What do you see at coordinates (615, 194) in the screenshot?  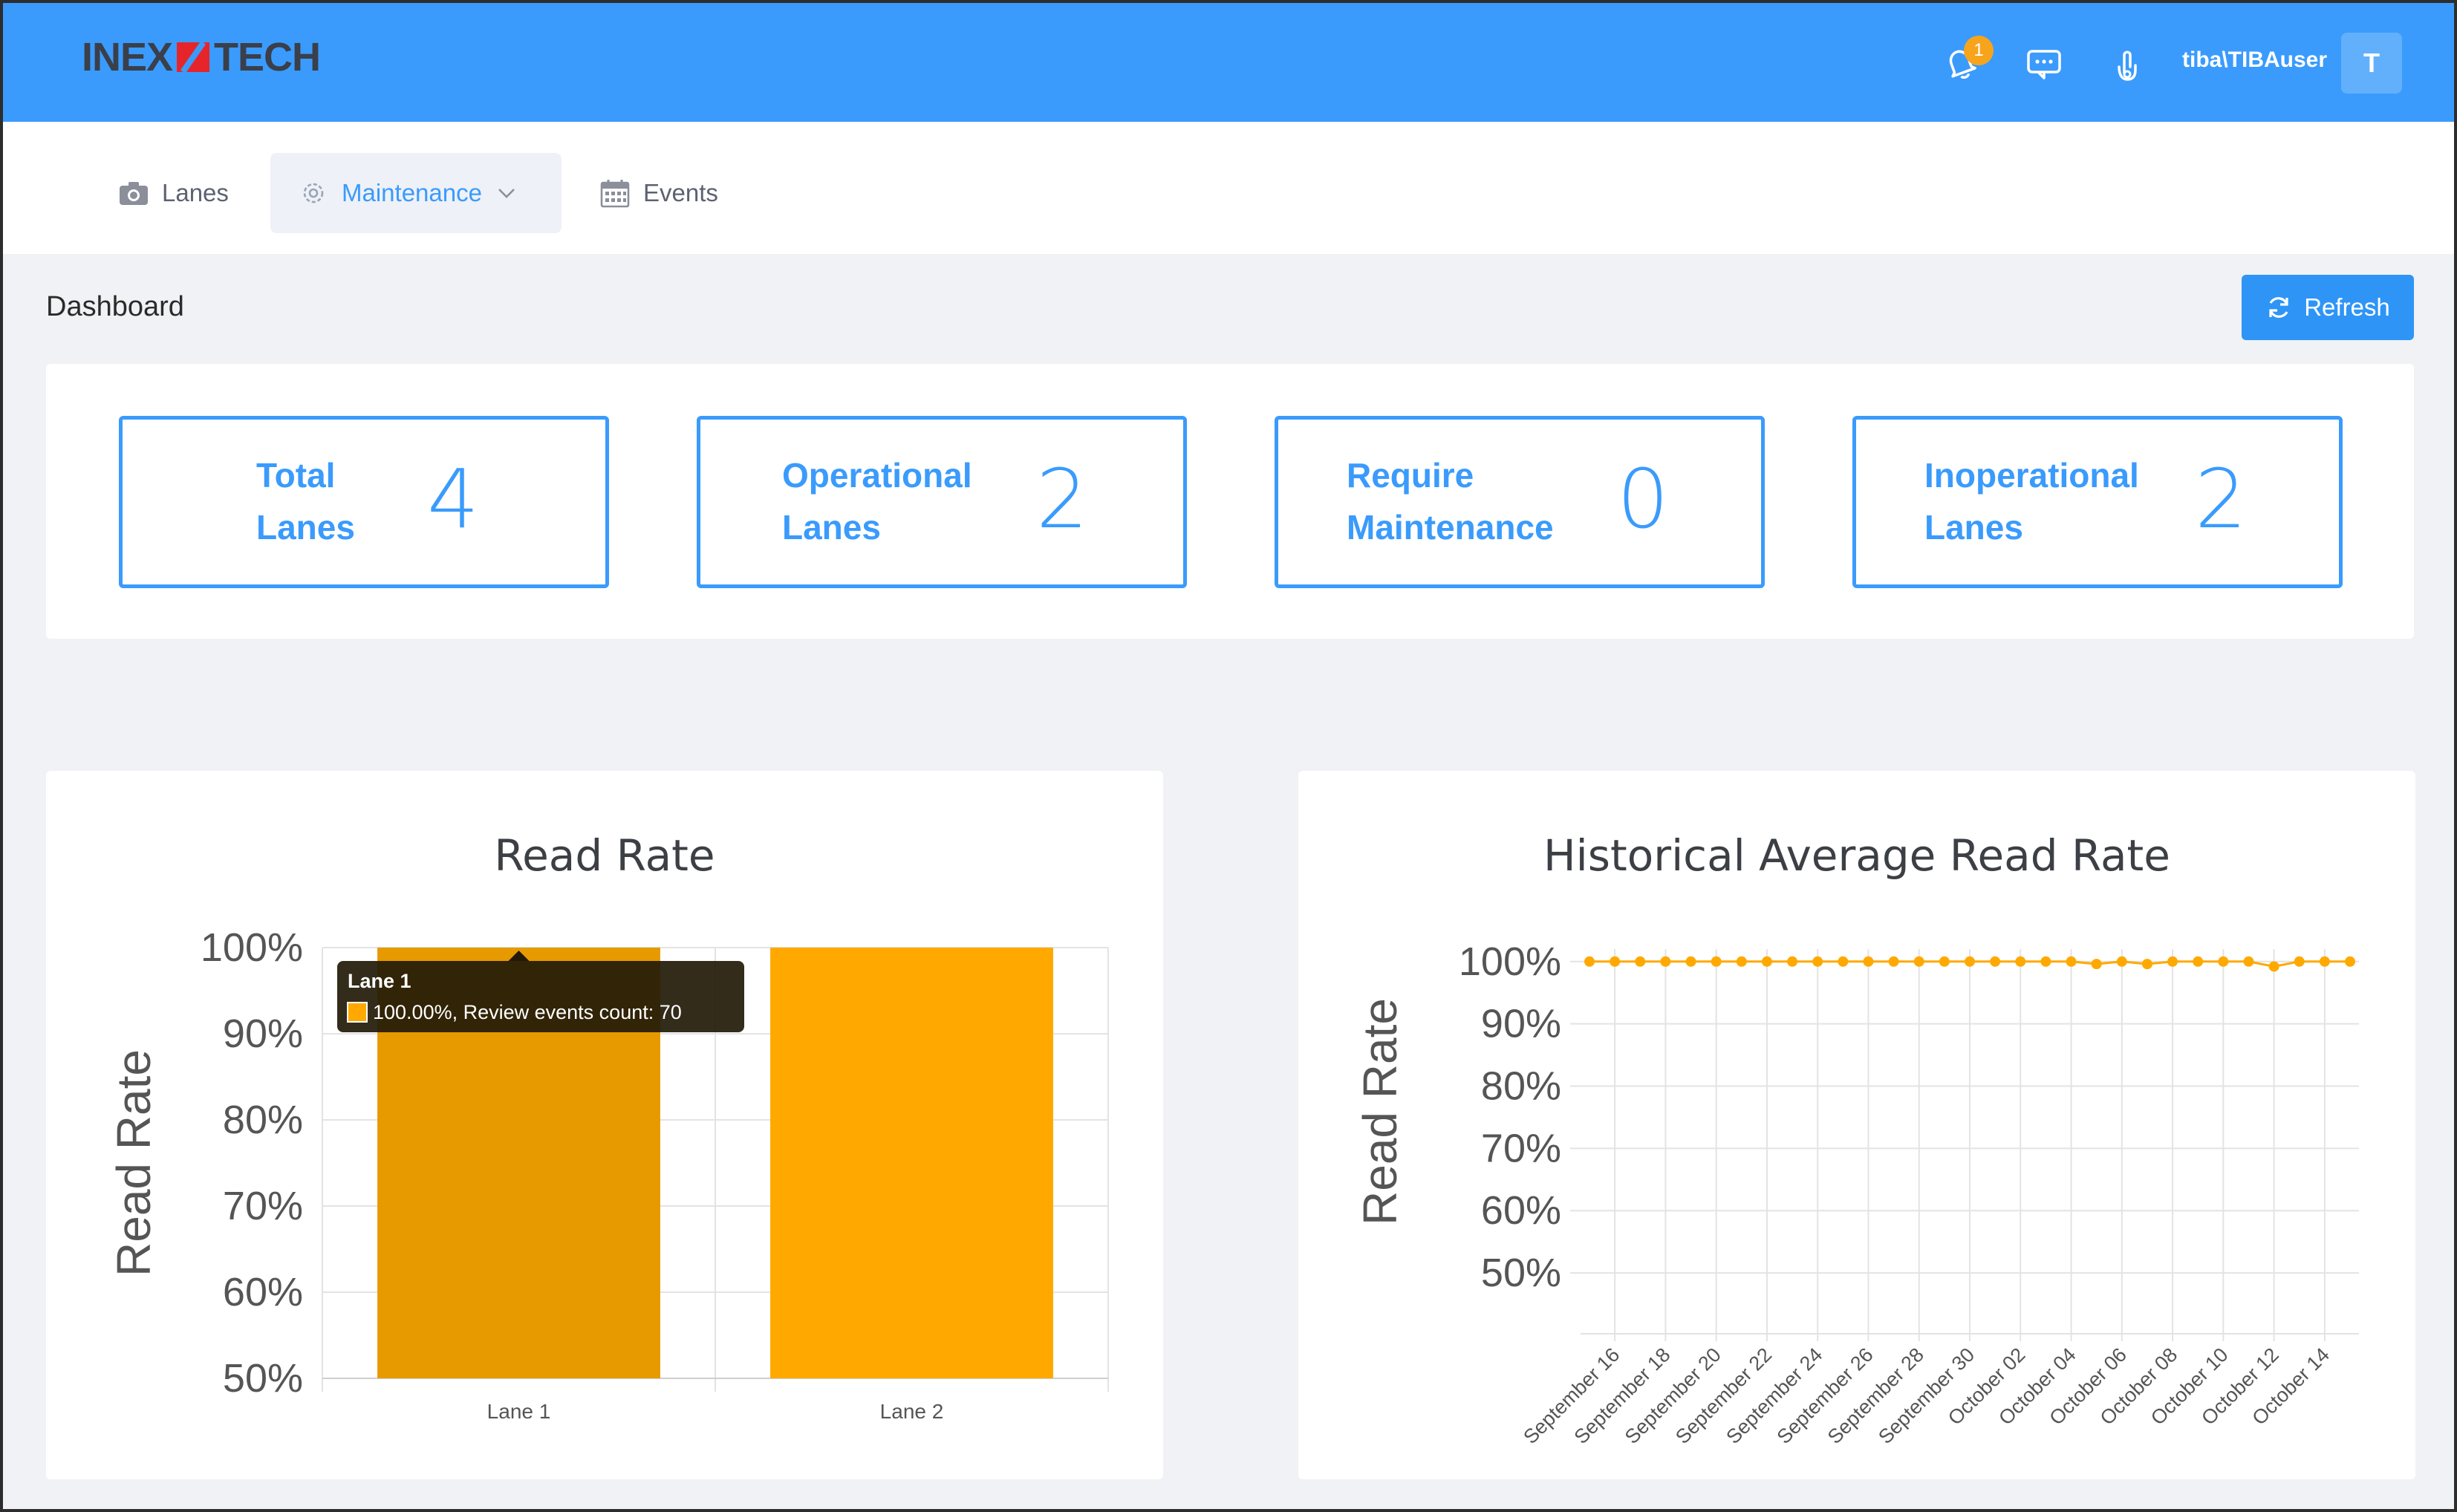 I see `calendar-icon` at bounding box center [615, 194].